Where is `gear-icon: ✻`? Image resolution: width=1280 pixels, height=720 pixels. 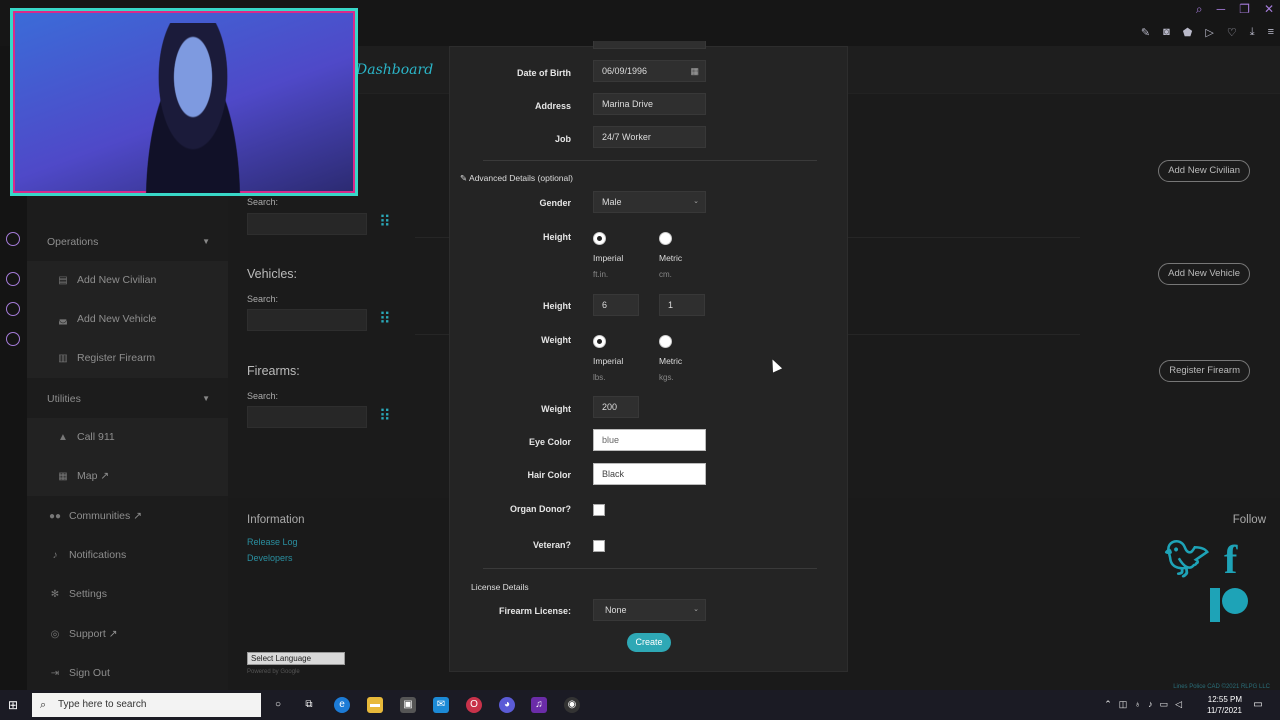
gear-icon: ✻ is located at coordinates (55, 594).